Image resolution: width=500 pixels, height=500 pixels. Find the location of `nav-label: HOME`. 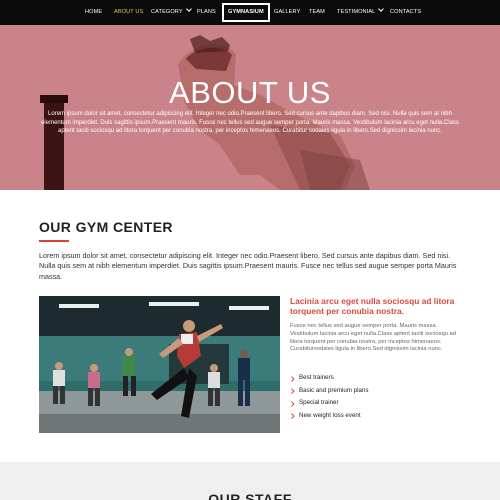

nav-label: HOME is located at coordinates (94, 12).